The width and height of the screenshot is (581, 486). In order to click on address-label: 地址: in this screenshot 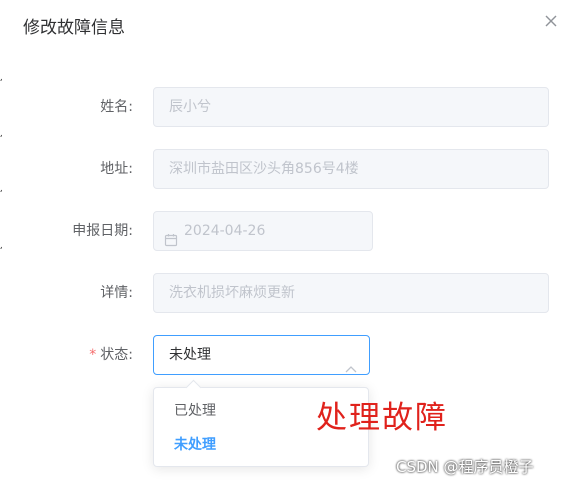, I will do `click(116, 169)`.